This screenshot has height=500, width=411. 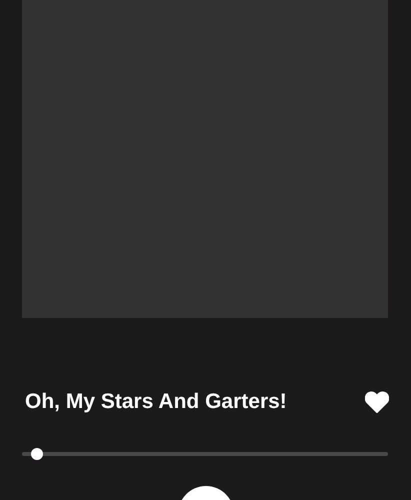 What do you see at coordinates (156, 402) in the screenshot?
I see `track-title: Oh, My Stars And Garters!` at bounding box center [156, 402].